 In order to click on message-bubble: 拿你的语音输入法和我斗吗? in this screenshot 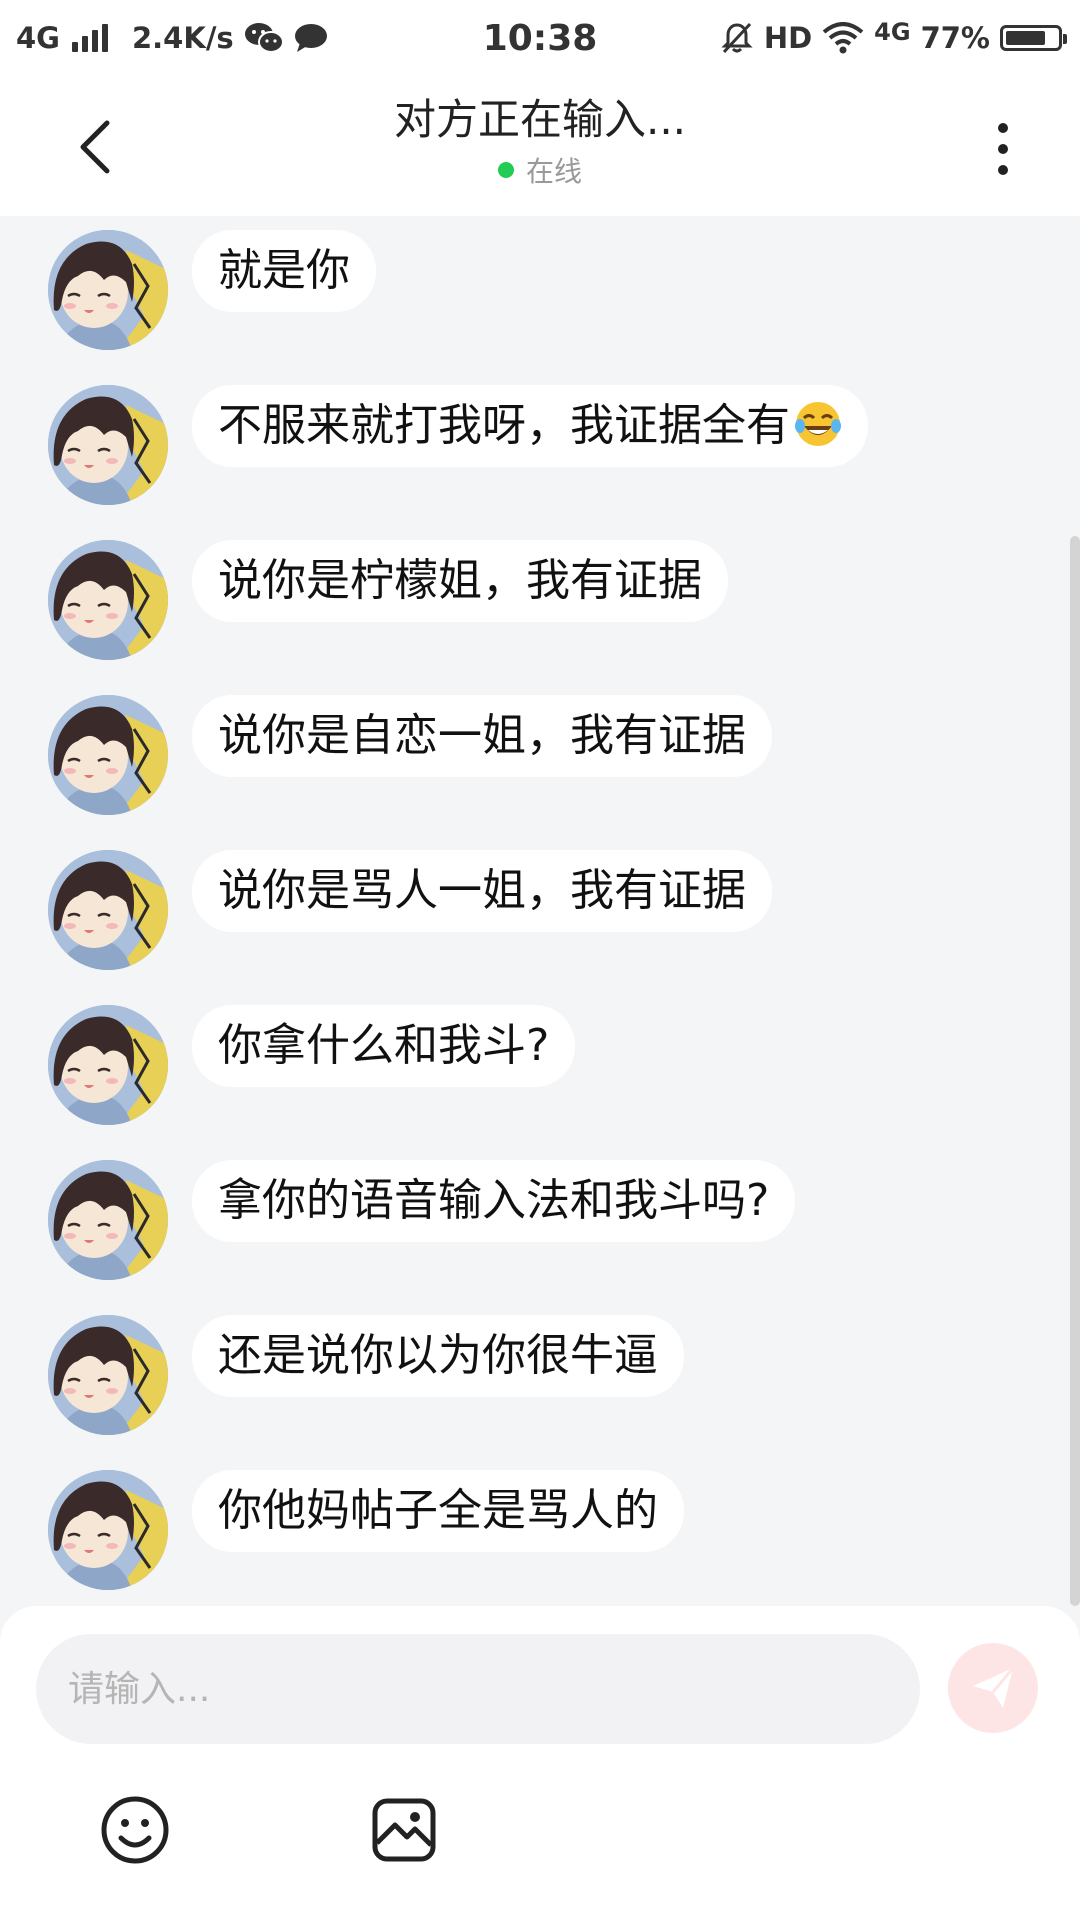, I will do `click(494, 1201)`.